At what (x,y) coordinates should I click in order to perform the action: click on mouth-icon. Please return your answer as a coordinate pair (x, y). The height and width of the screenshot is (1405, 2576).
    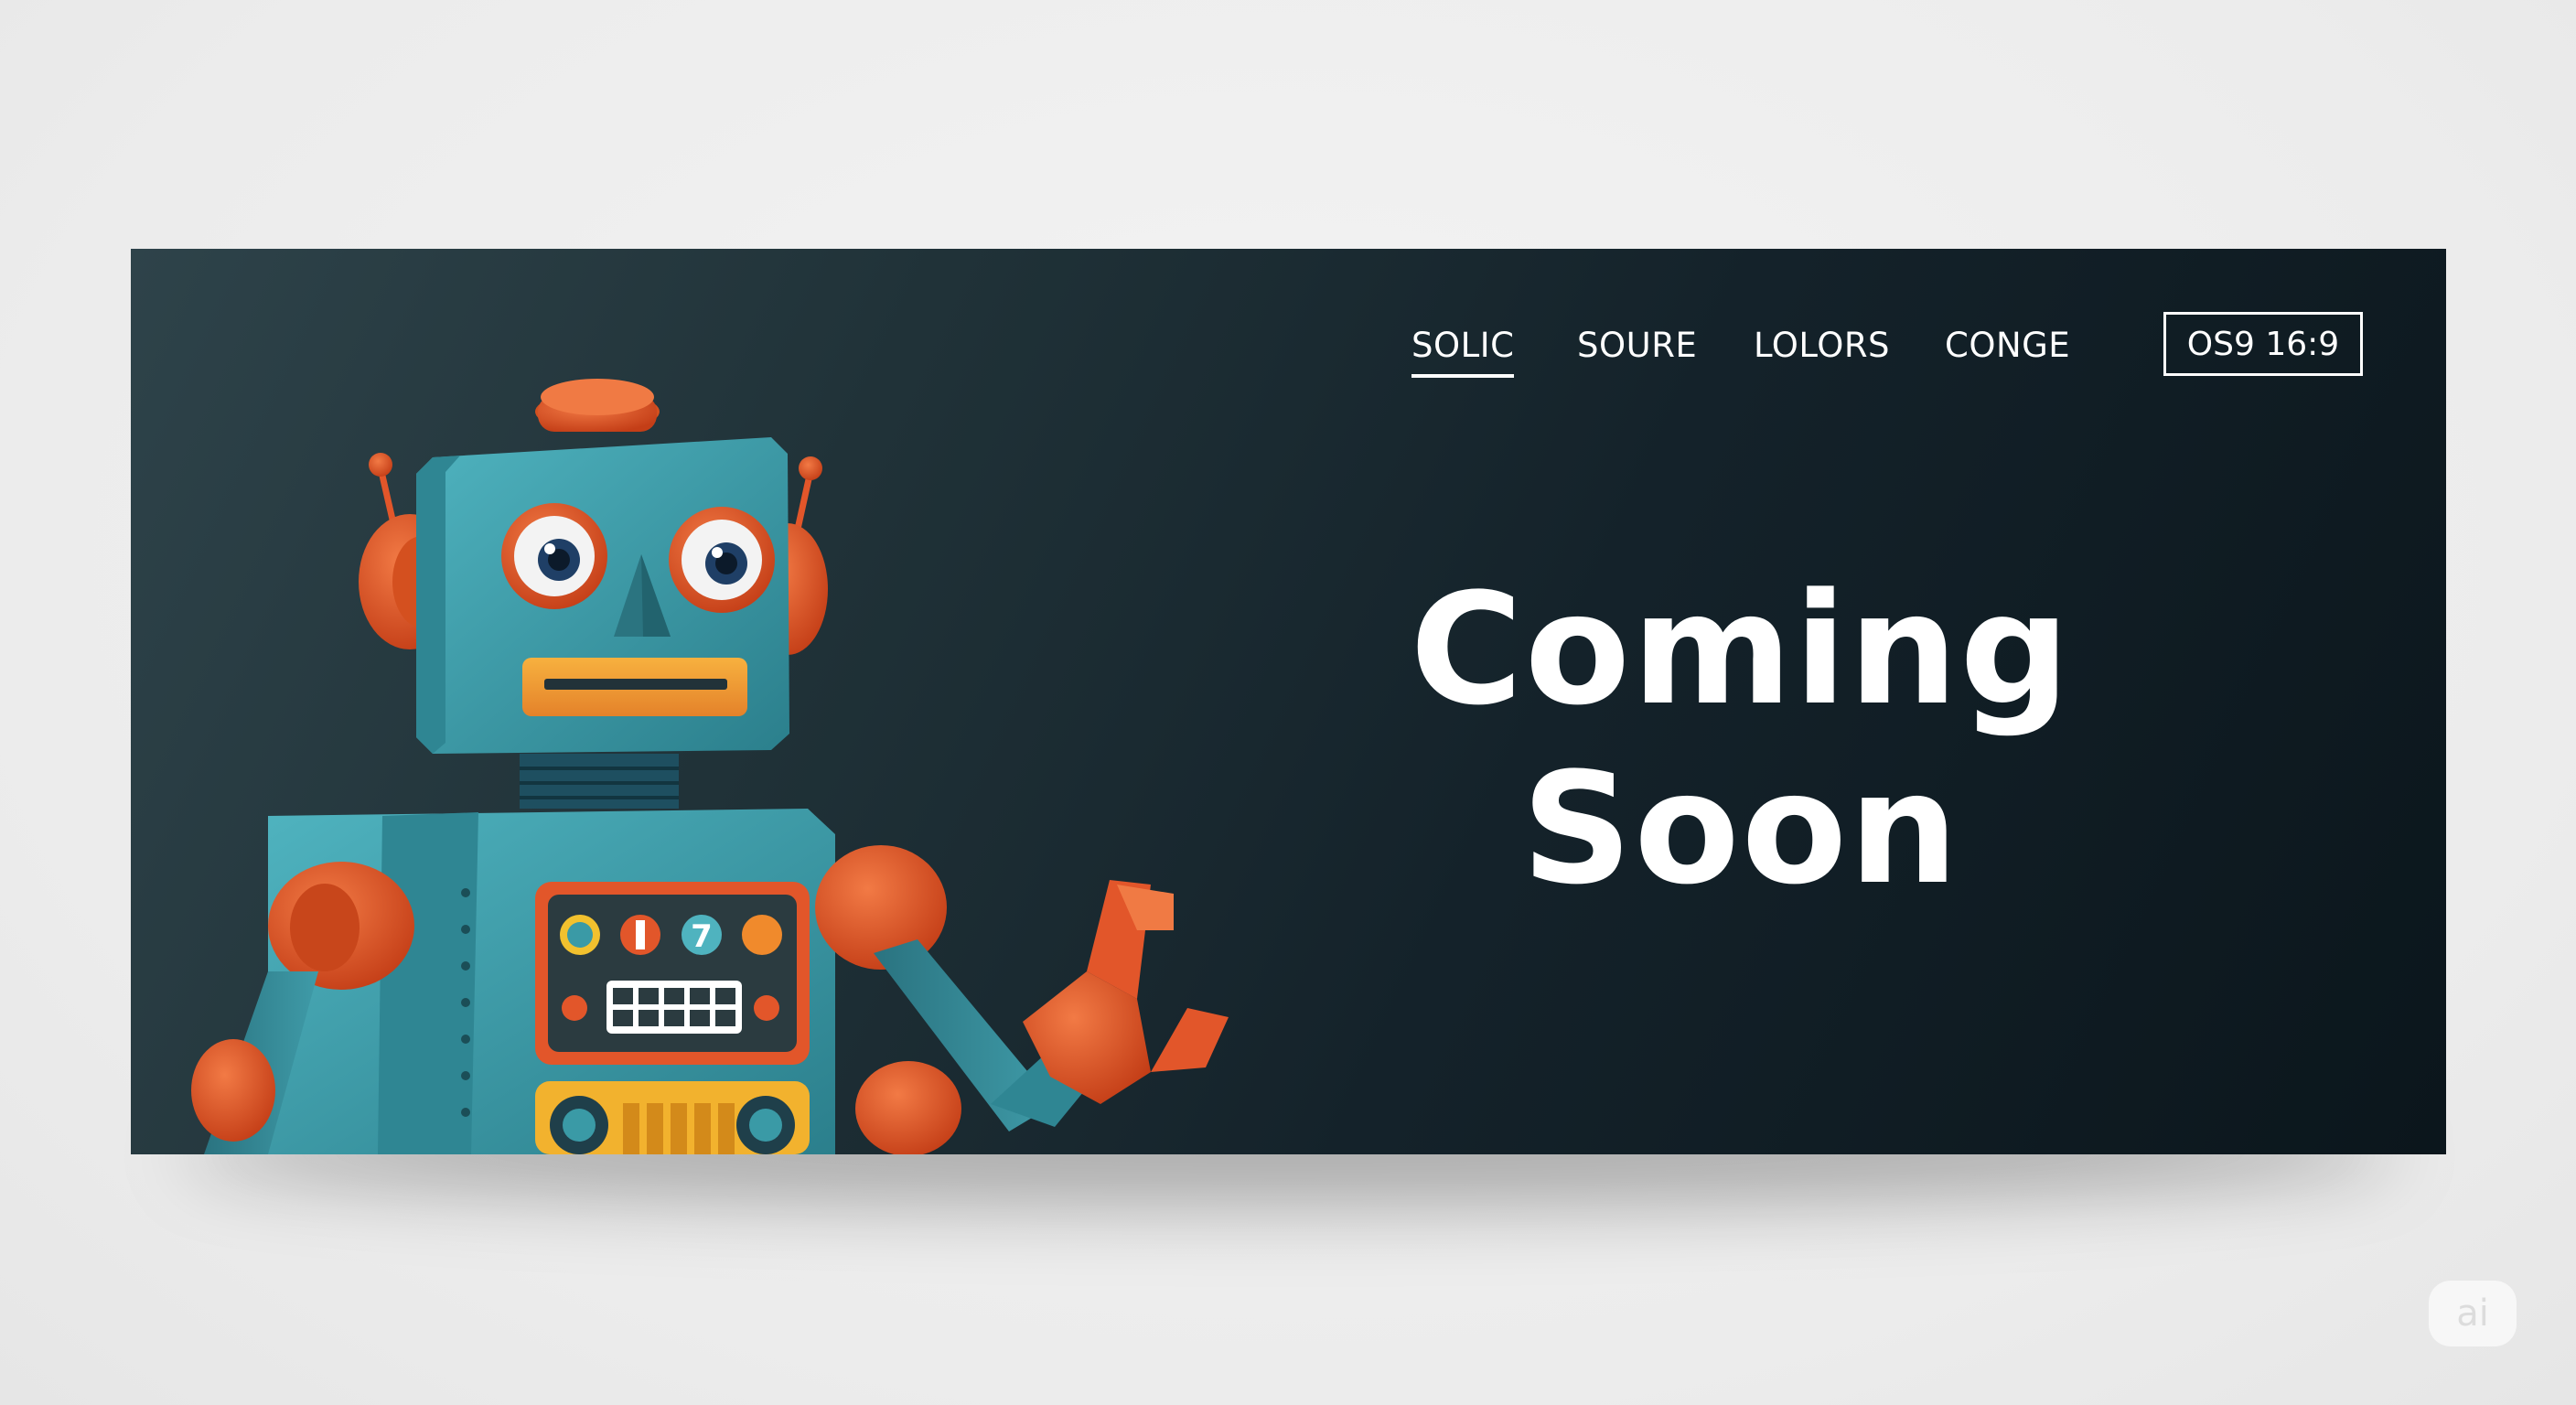
    Looking at the image, I should click on (634, 687).